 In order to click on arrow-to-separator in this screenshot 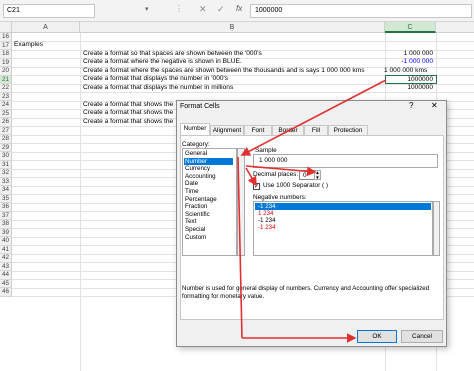, I will do `click(251, 177)`.